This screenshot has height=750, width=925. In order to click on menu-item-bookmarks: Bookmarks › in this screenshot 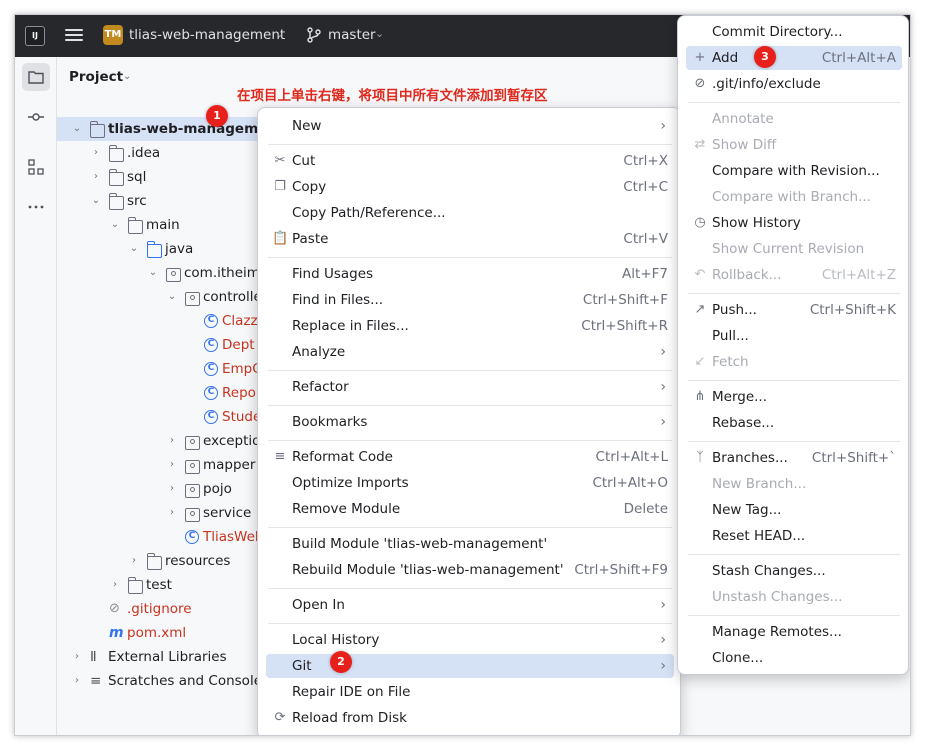, I will do `click(470, 422)`.